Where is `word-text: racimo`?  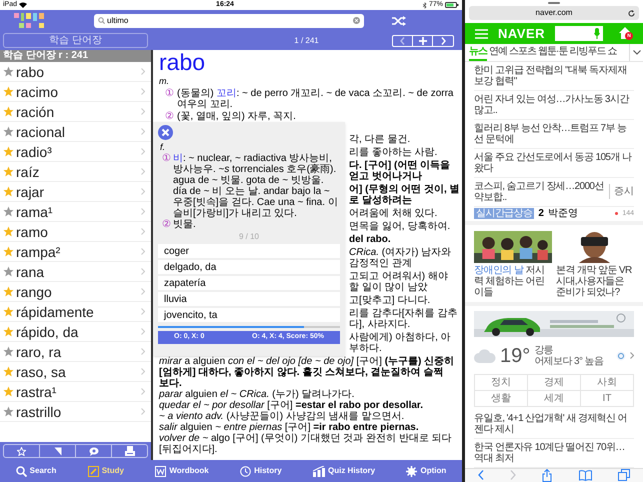 word-text: racimo is located at coordinates (38, 92).